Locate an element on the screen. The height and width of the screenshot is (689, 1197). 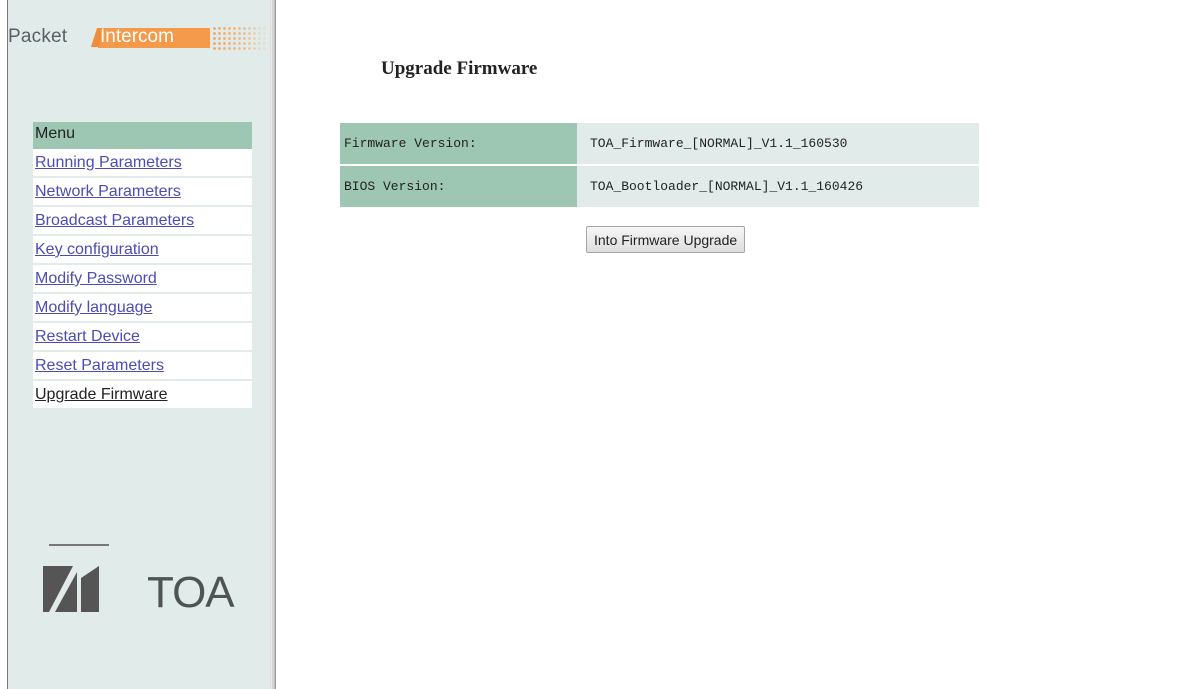
sidebar-item-key-configuration: Key configuration is located at coordinates (142, 249).